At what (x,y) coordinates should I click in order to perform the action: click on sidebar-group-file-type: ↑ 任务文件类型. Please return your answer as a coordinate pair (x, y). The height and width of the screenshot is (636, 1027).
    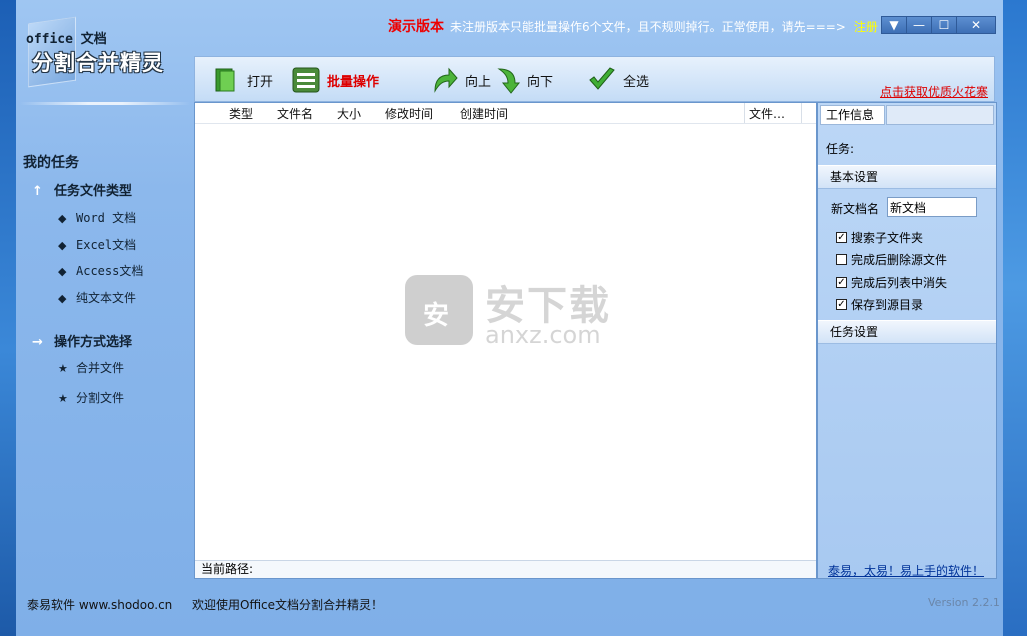
    Looking at the image, I should click on (82, 189).